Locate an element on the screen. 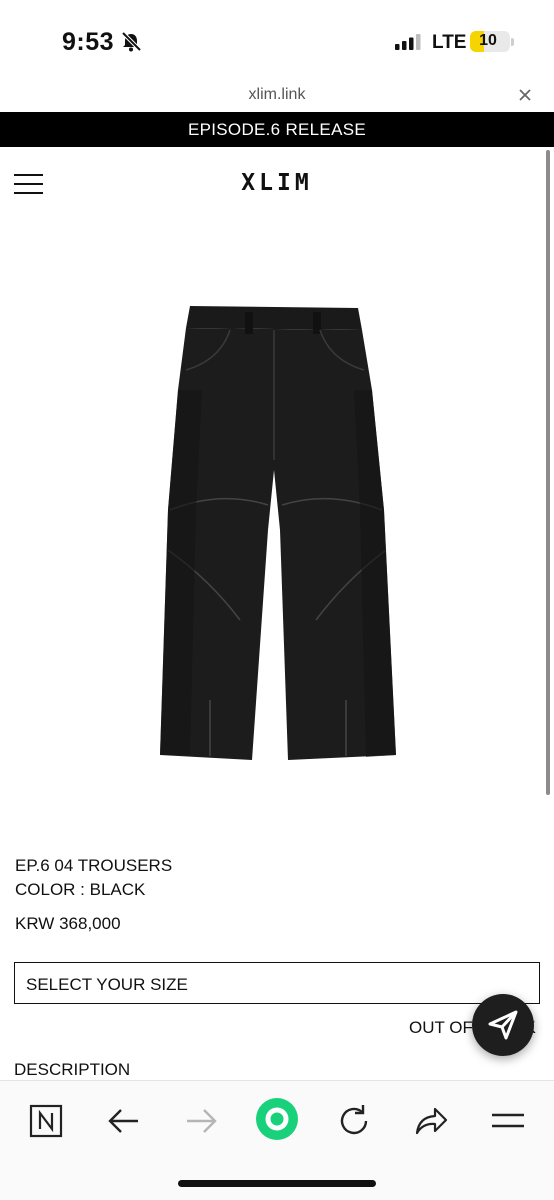  share-icon is located at coordinates (431, 1121).